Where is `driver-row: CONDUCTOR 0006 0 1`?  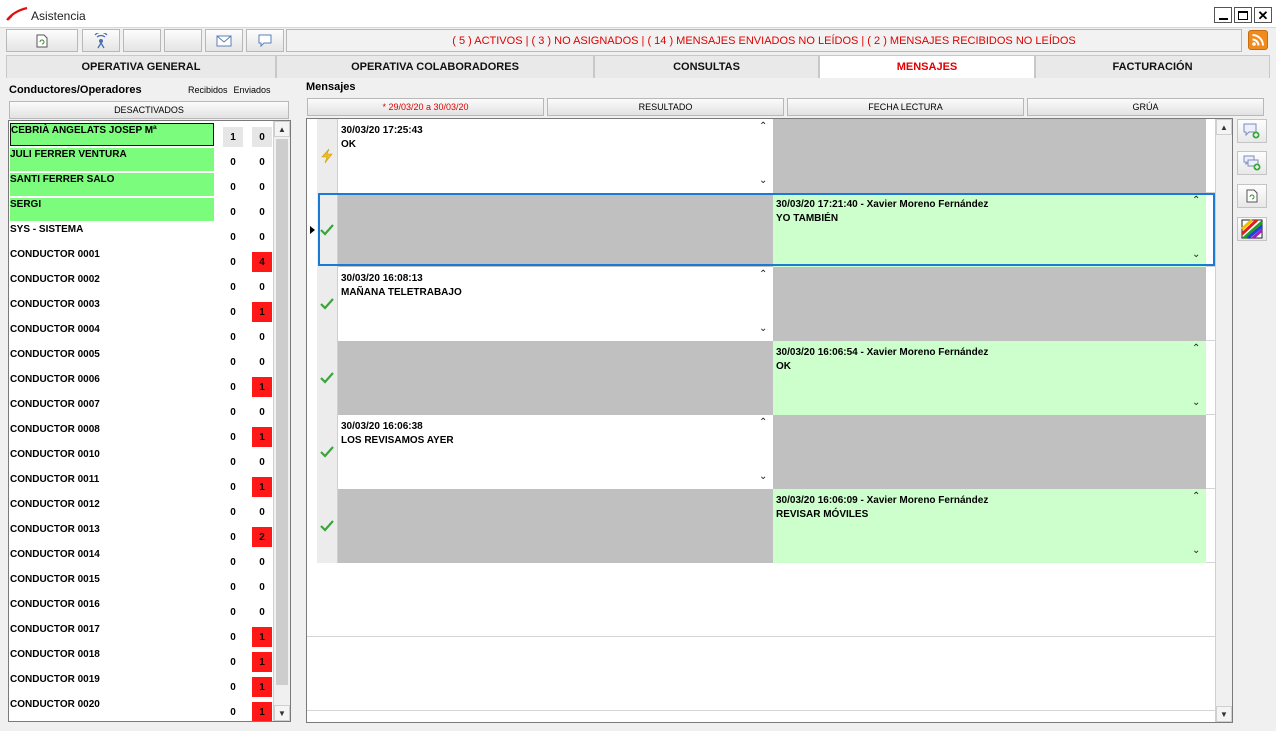 driver-row: CONDUCTOR 0006 0 1 is located at coordinates (141, 384).